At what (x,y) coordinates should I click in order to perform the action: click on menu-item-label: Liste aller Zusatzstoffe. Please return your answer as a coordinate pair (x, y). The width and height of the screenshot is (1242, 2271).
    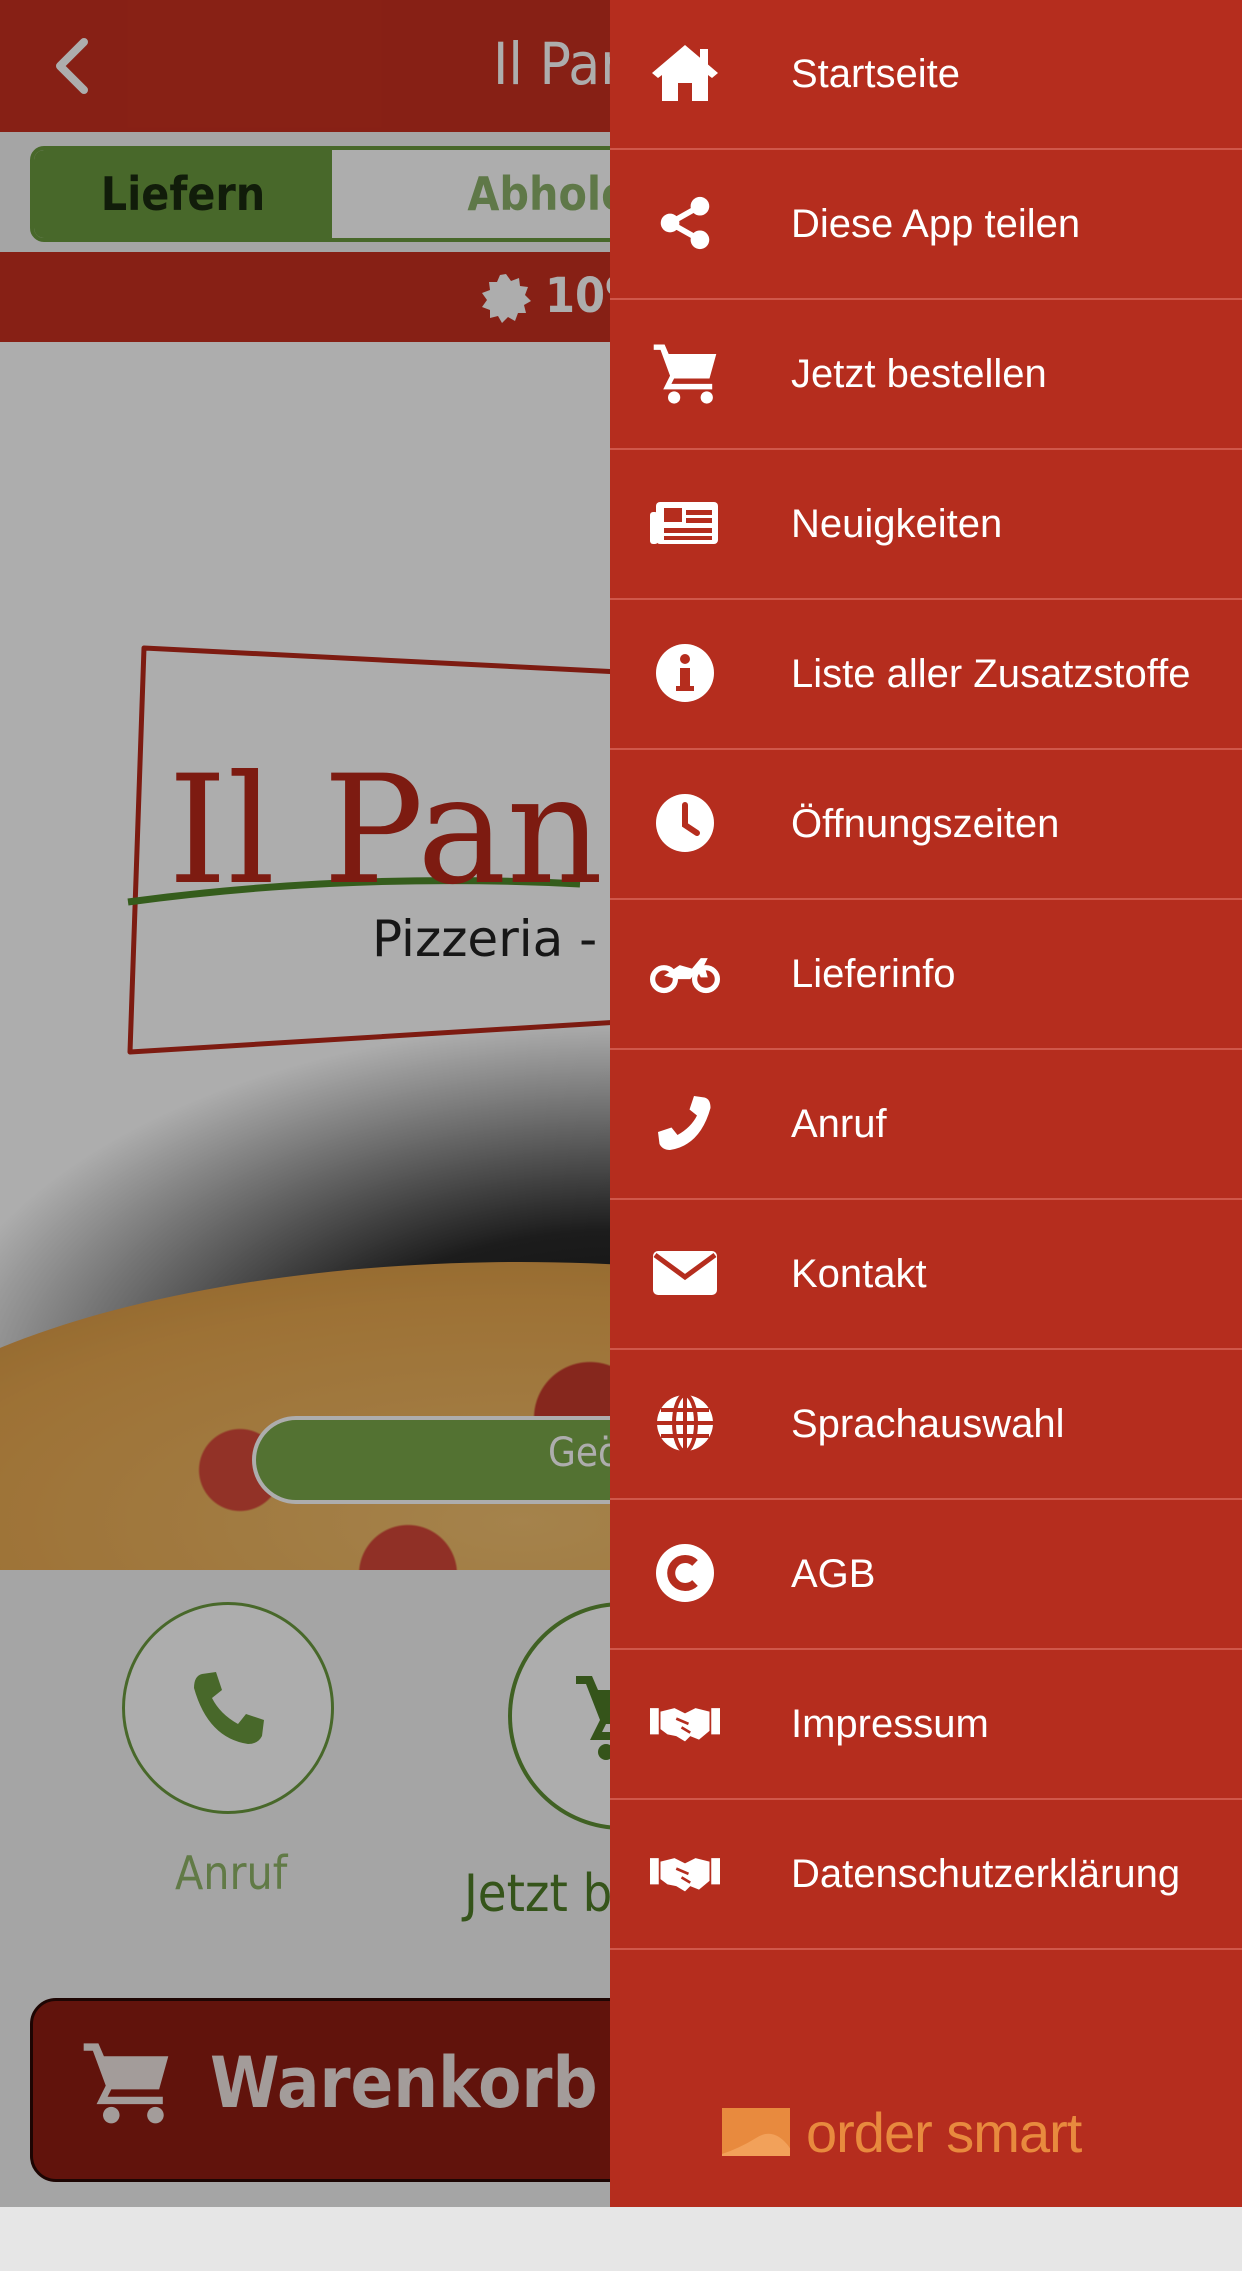
    Looking at the image, I should click on (991, 674).